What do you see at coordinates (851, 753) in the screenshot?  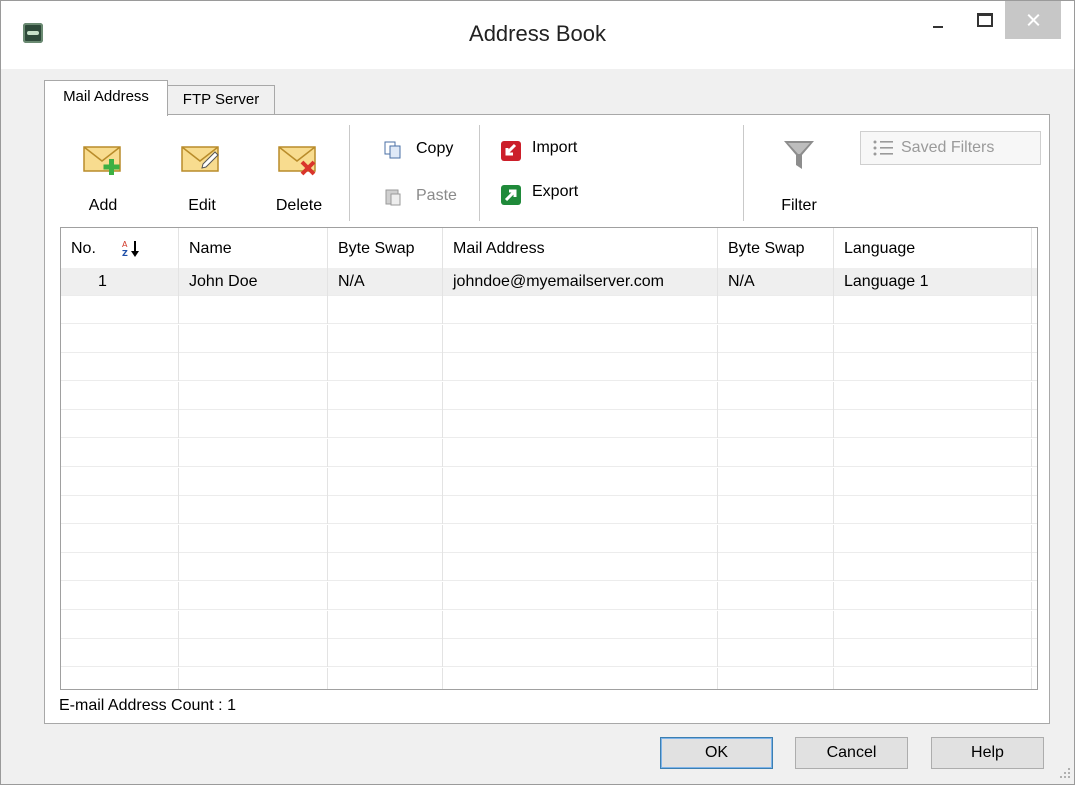 I see `cancel-button: Cancel` at bounding box center [851, 753].